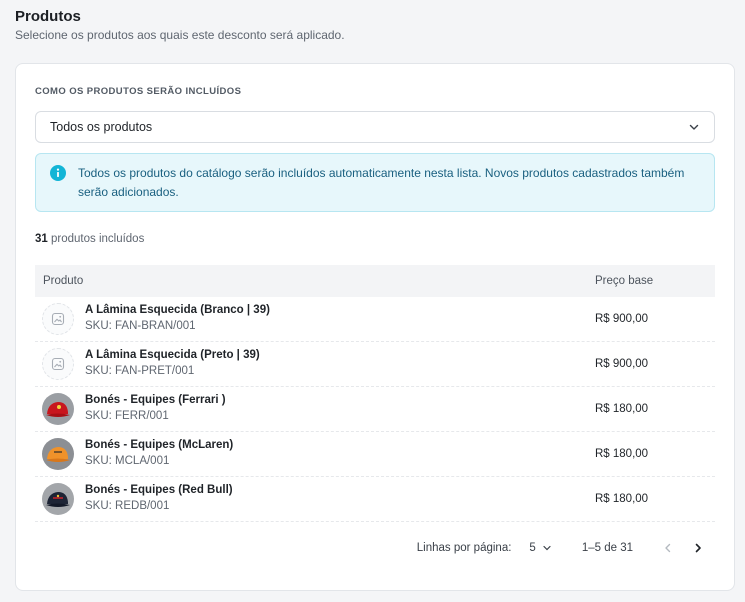 The image size is (745, 602). Describe the element at coordinates (127, 416) in the screenshot. I see `product-sku: SKU: FERR/001` at that location.